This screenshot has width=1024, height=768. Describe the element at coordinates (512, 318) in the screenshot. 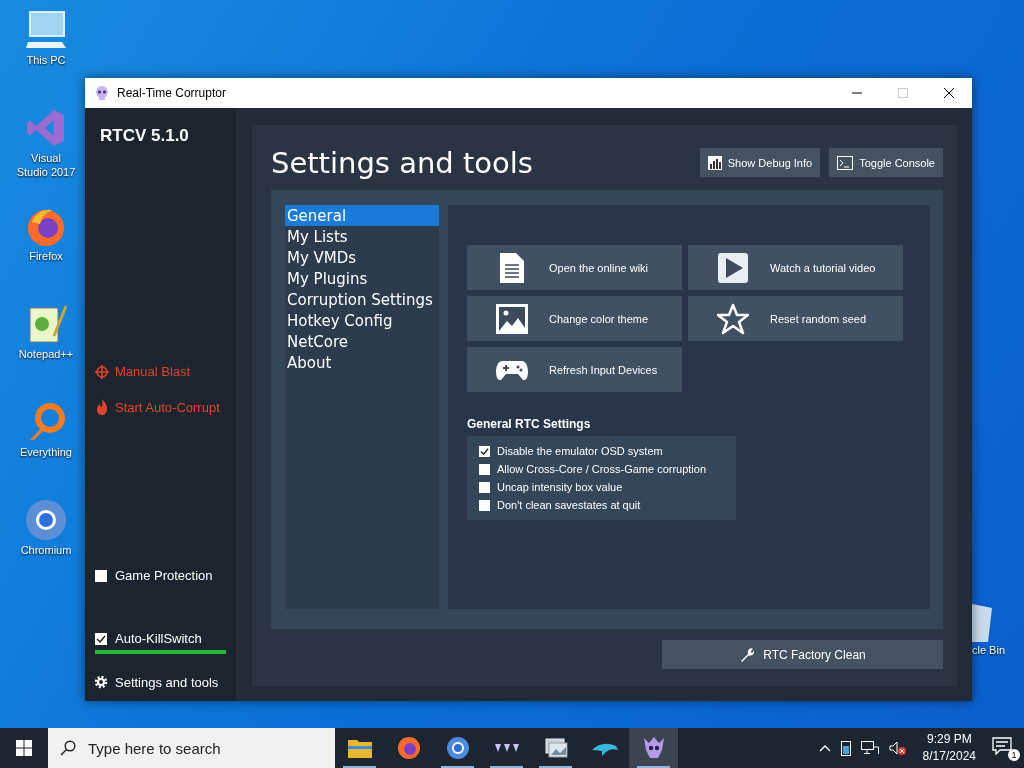

I see `picture-frame-icon` at that location.